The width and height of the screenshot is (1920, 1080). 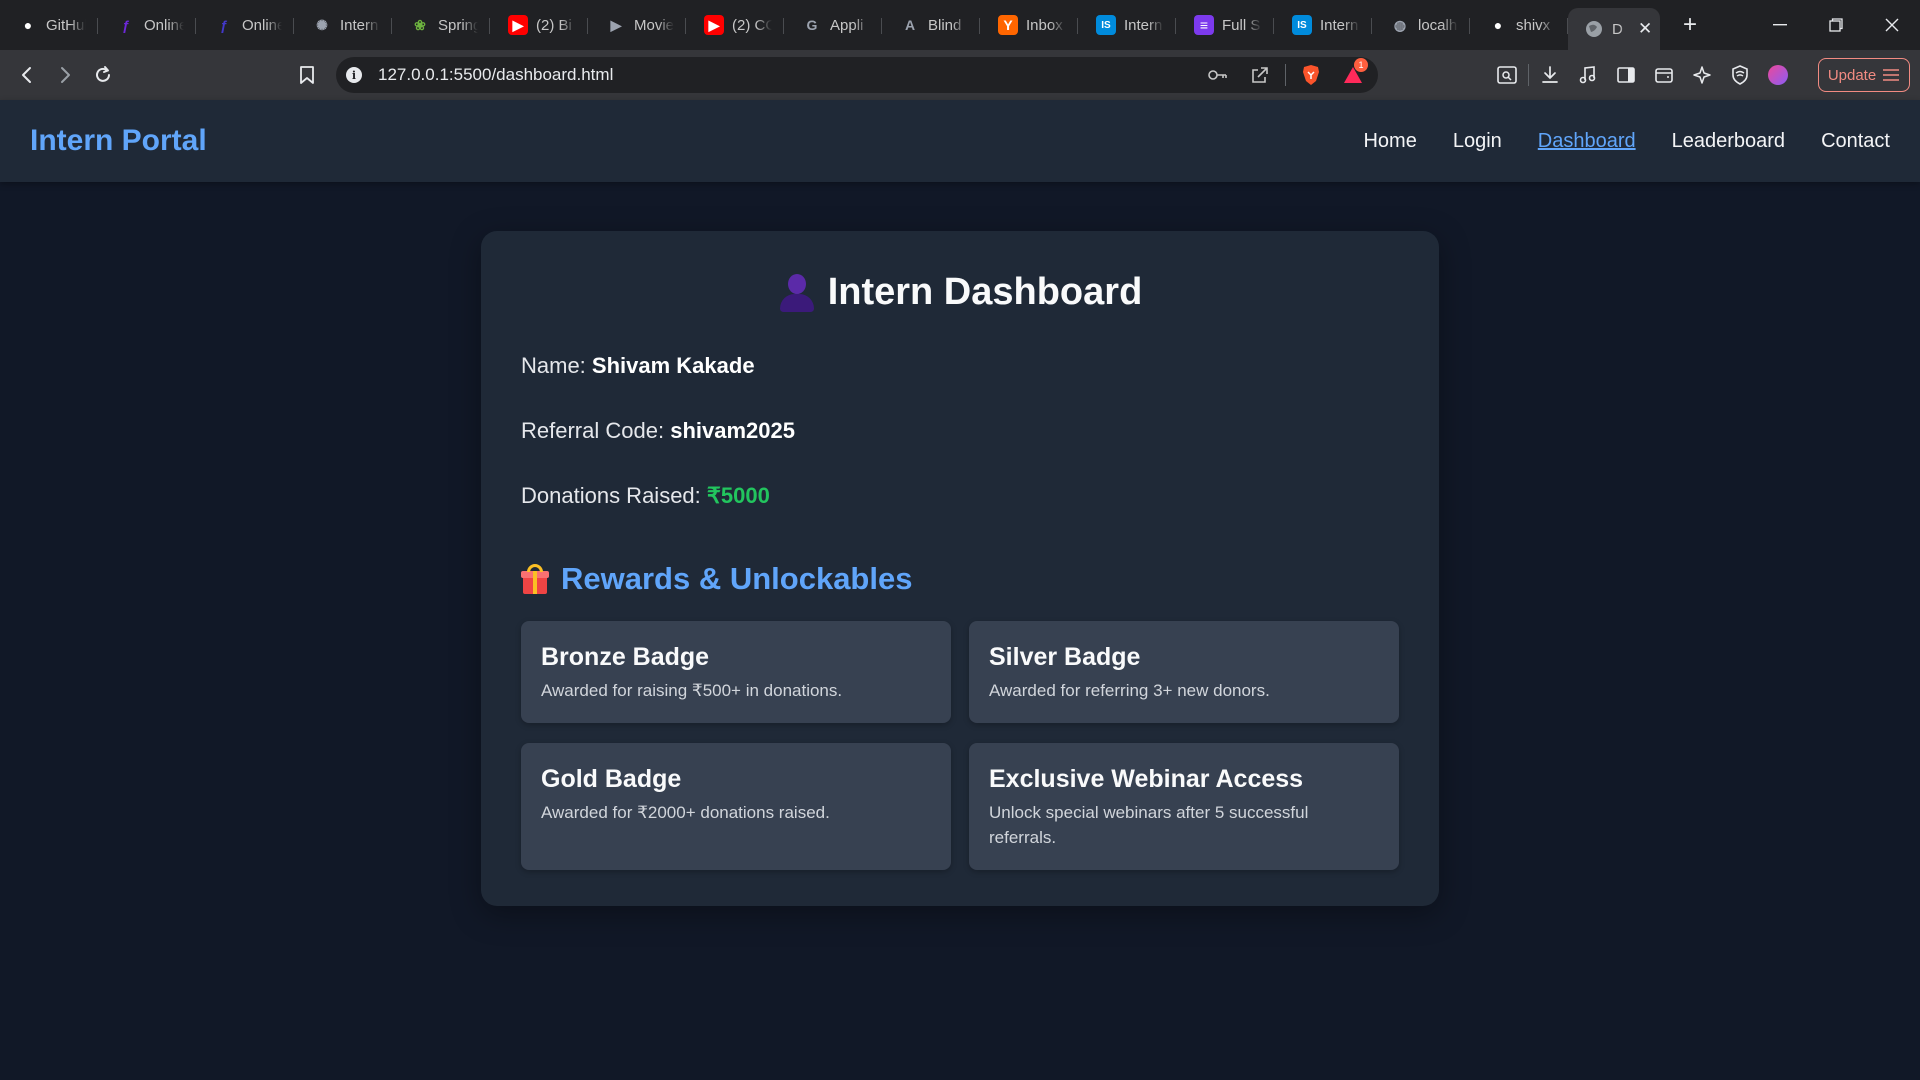 I want to click on screenshot-icon, so click(x=1507, y=75).